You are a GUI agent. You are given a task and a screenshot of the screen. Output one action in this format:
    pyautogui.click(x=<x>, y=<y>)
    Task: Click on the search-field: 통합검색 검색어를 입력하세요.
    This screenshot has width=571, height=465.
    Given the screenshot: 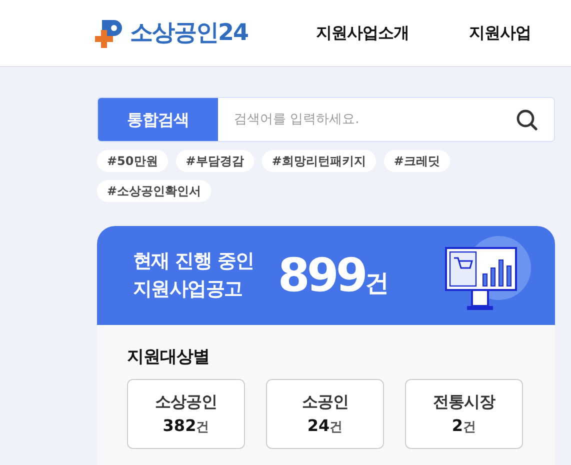 What is the action you would take?
    pyautogui.click(x=326, y=119)
    